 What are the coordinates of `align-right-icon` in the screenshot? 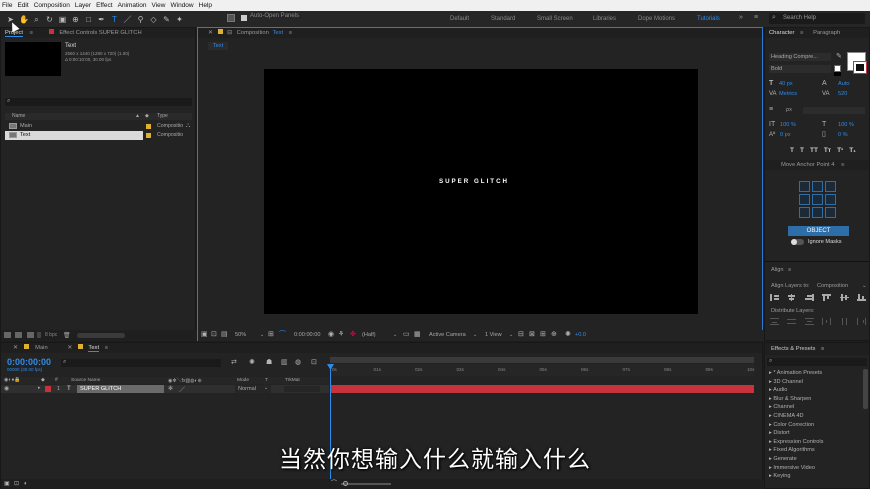 It's located at (809, 297).